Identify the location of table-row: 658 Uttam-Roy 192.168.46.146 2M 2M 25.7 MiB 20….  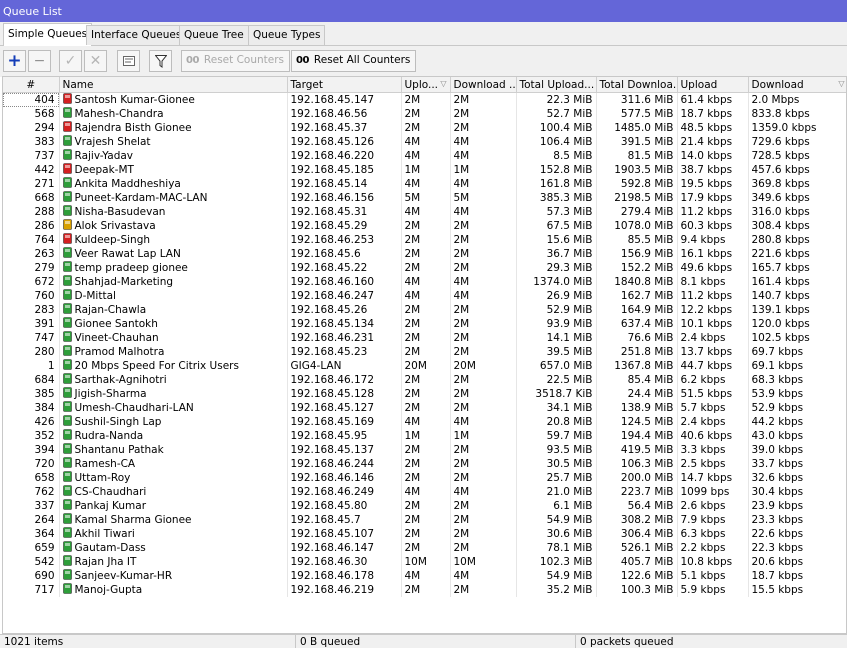
(424, 478).